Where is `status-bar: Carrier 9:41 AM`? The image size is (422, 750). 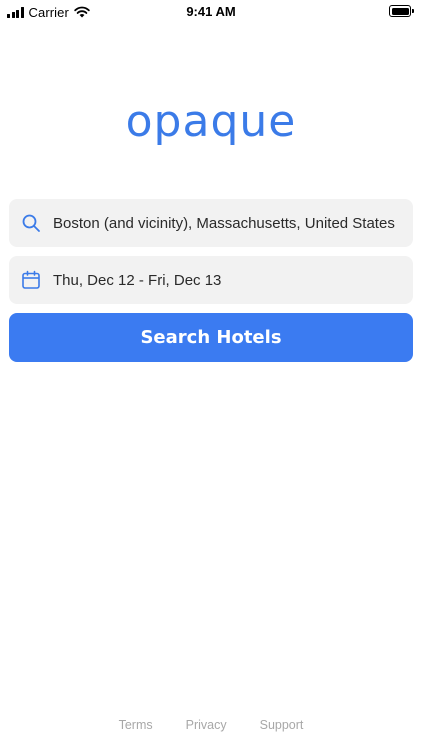
status-bar: Carrier 9:41 AM is located at coordinates (211, 12).